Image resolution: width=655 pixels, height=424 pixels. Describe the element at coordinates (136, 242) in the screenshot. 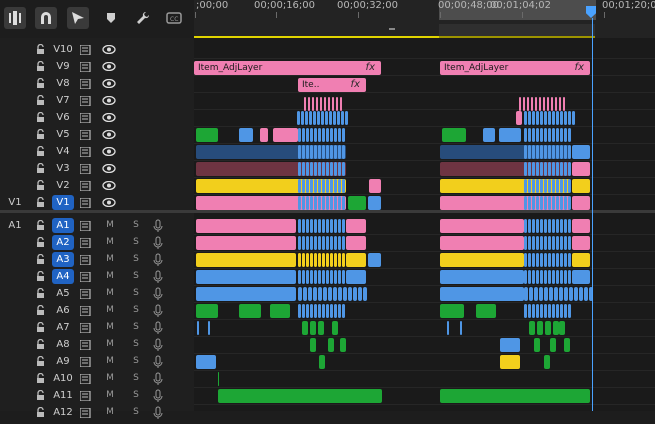

I see `solo-button: S` at that location.